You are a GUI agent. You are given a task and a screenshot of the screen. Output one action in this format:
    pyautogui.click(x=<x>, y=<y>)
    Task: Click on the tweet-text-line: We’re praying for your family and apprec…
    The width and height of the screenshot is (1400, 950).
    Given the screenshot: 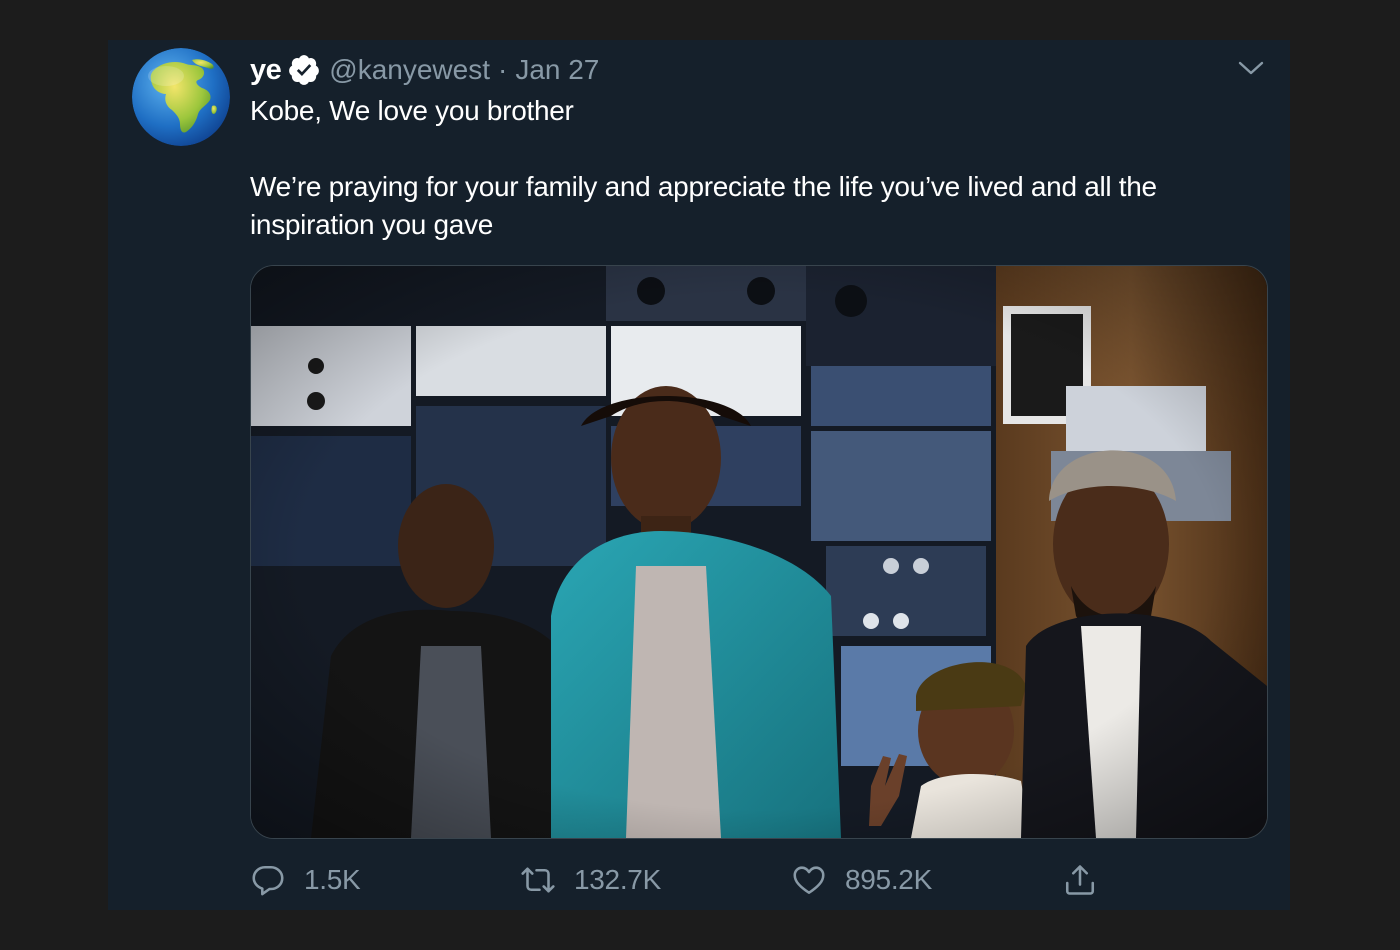 What is the action you would take?
    pyautogui.click(x=703, y=205)
    